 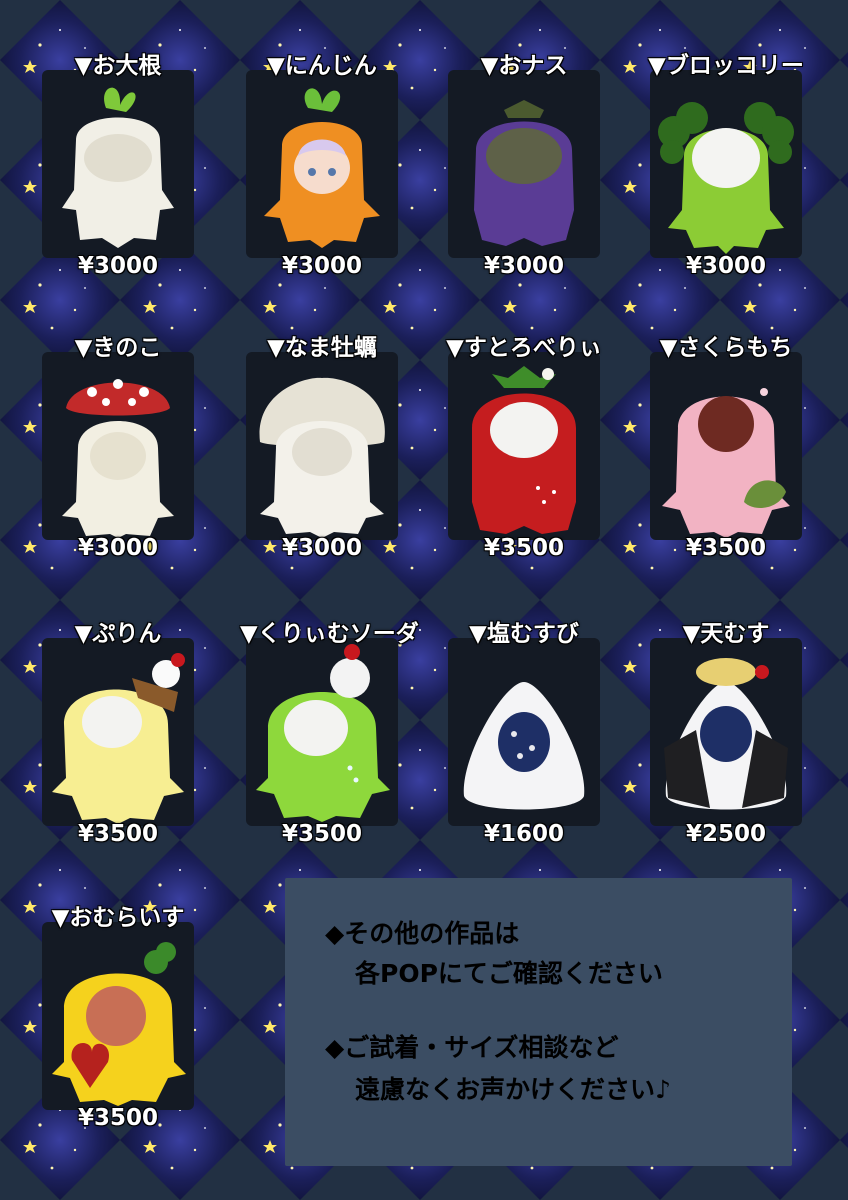 I want to click on product-name: ▼ぷりん, so click(x=118, y=634).